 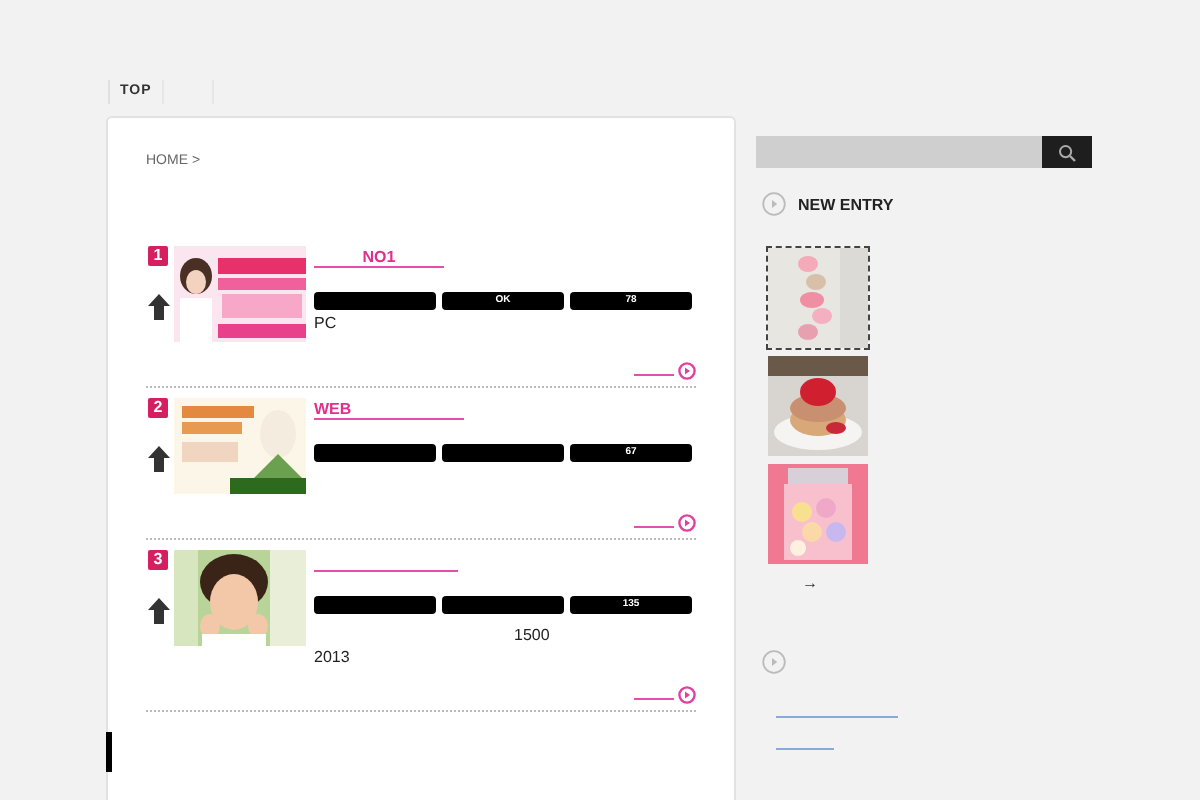 I want to click on search-icon, so click(x=1067, y=152).